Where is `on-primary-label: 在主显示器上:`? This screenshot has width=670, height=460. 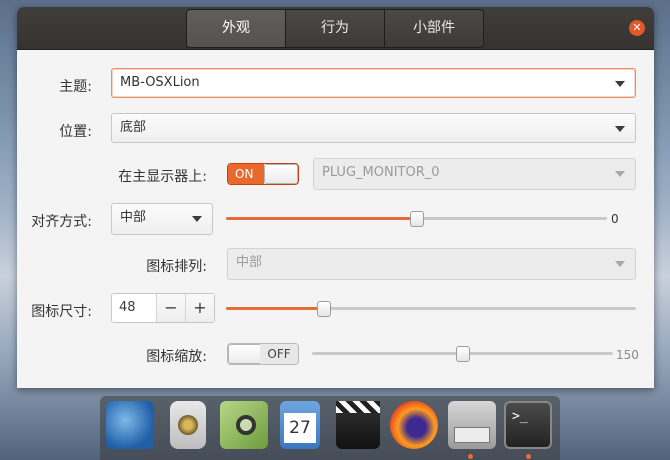 on-primary-label: 在主显示器上: is located at coordinates (162, 177).